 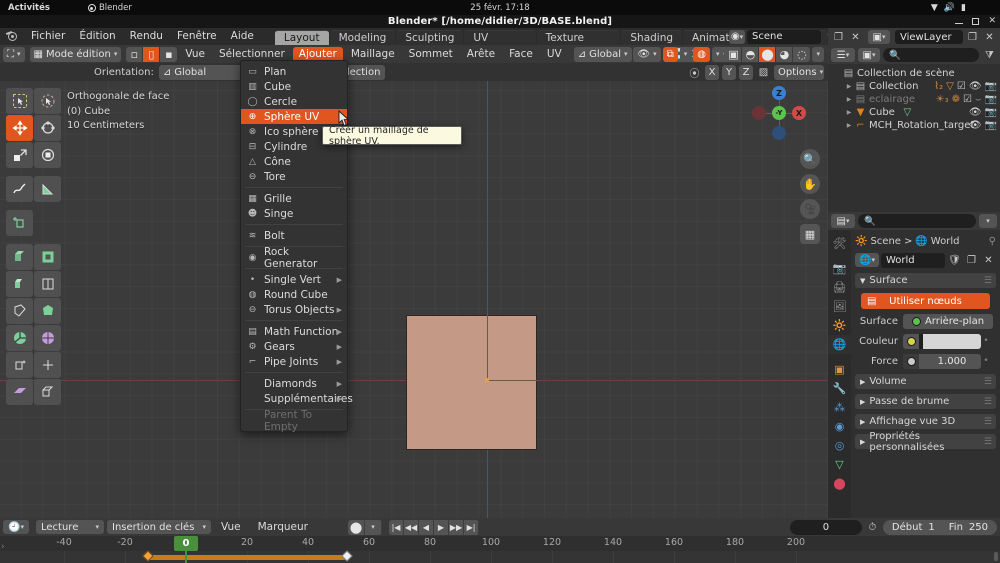 What do you see at coordinates (19, 223) in the screenshot?
I see `add-cube-tool-icon` at bounding box center [19, 223].